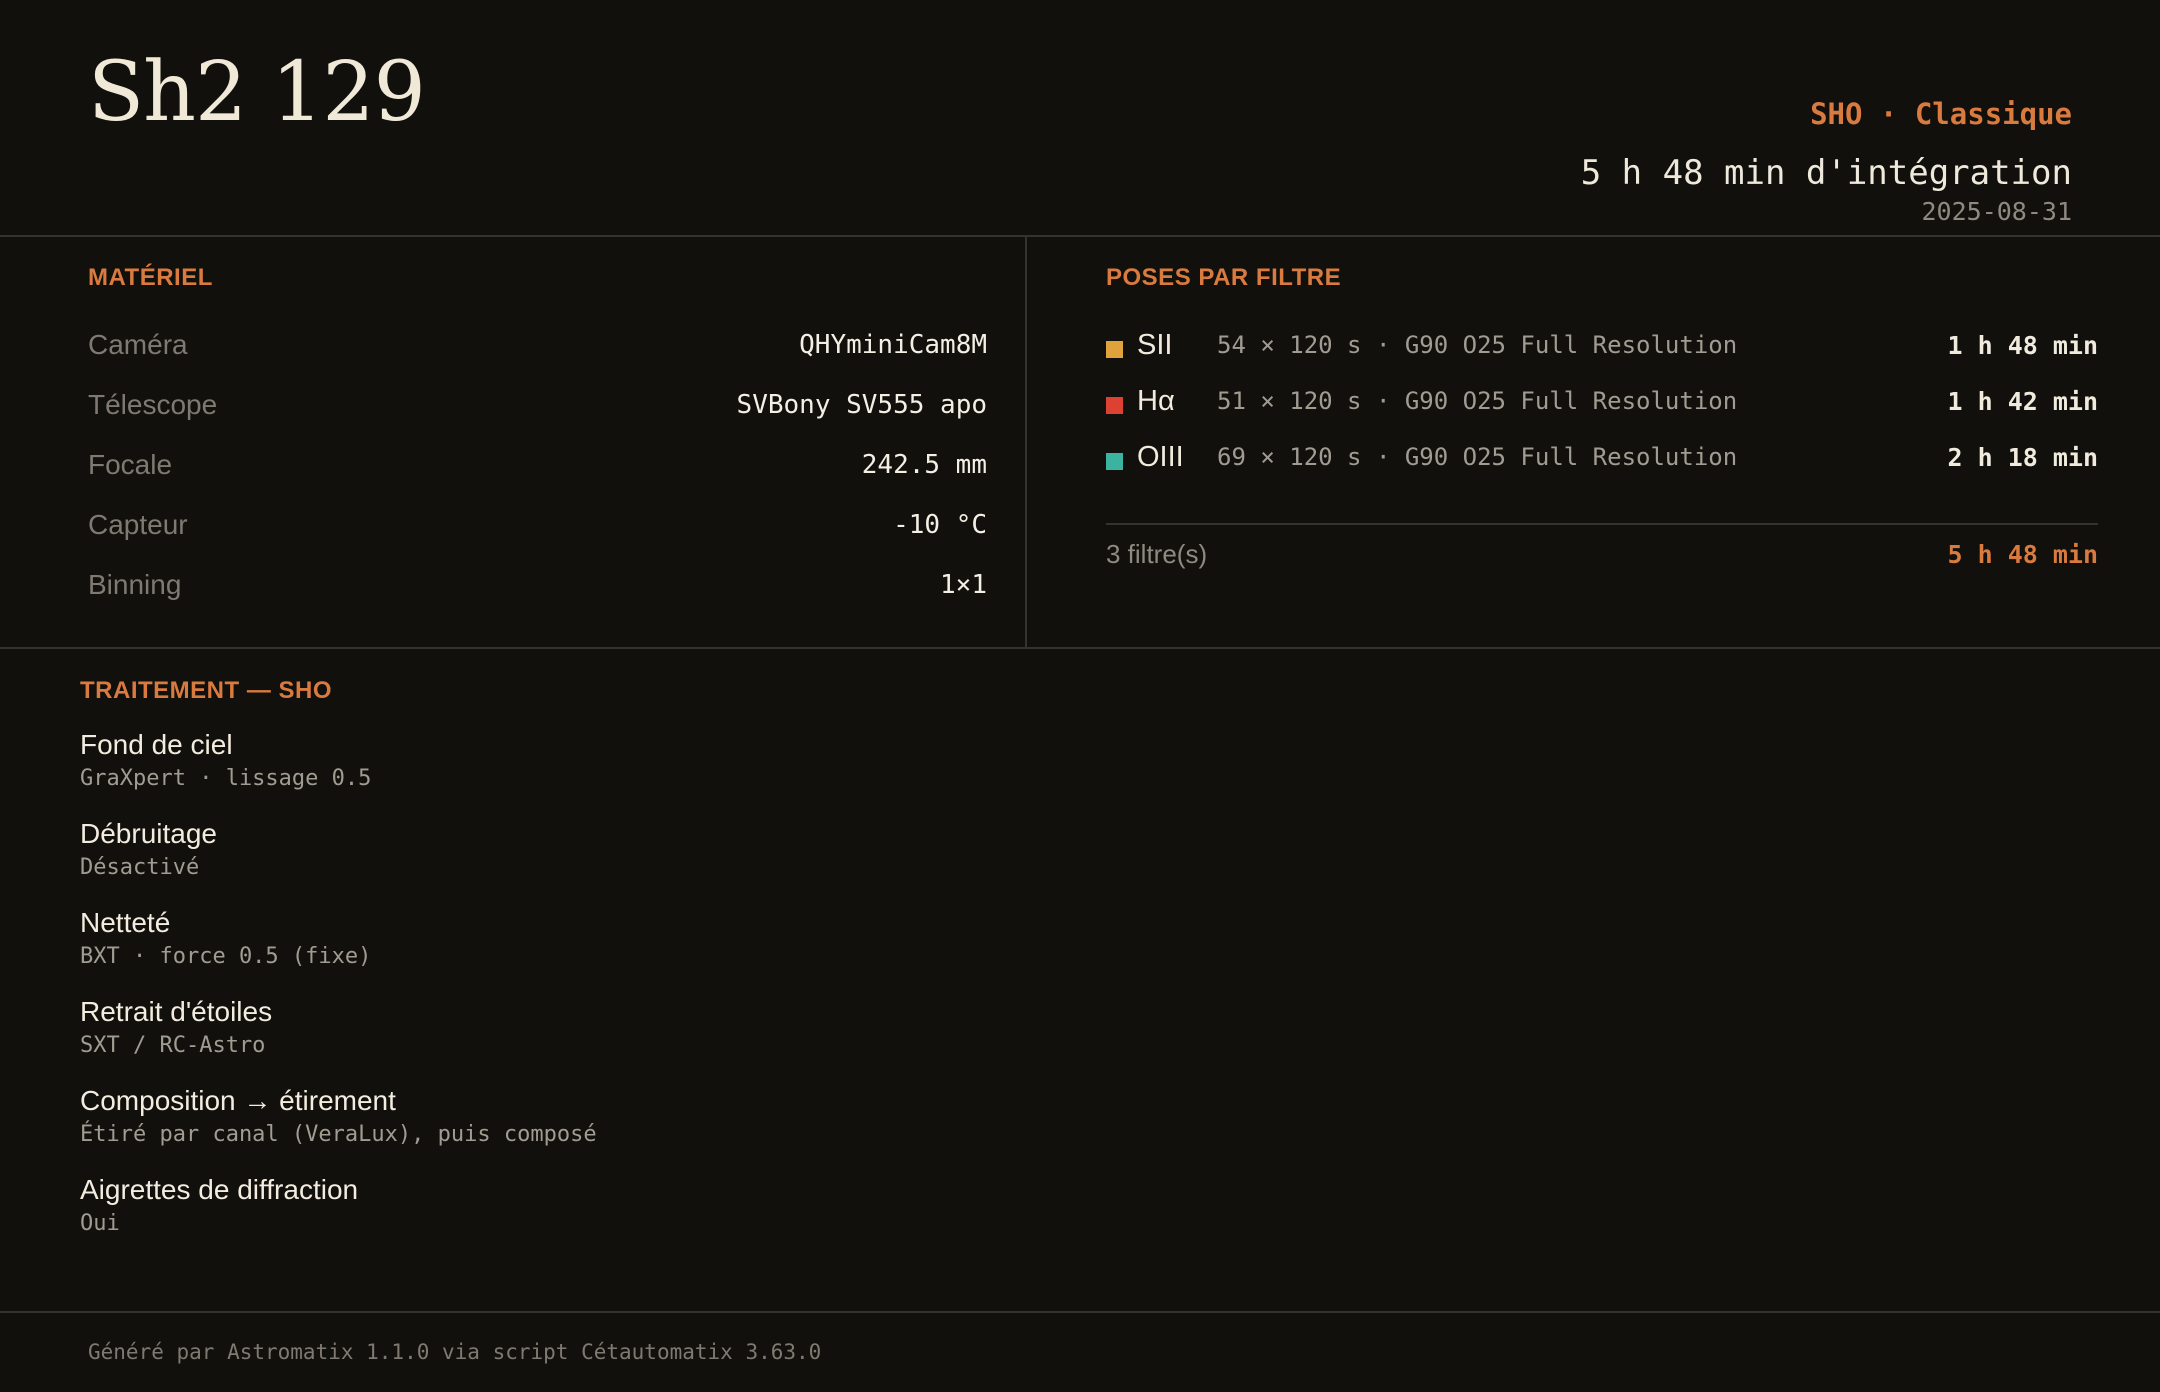 The height and width of the screenshot is (1392, 2160). What do you see at coordinates (893, 345) in the screenshot?
I see `equipment-value: QHYminiCam8M` at bounding box center [893, 345].